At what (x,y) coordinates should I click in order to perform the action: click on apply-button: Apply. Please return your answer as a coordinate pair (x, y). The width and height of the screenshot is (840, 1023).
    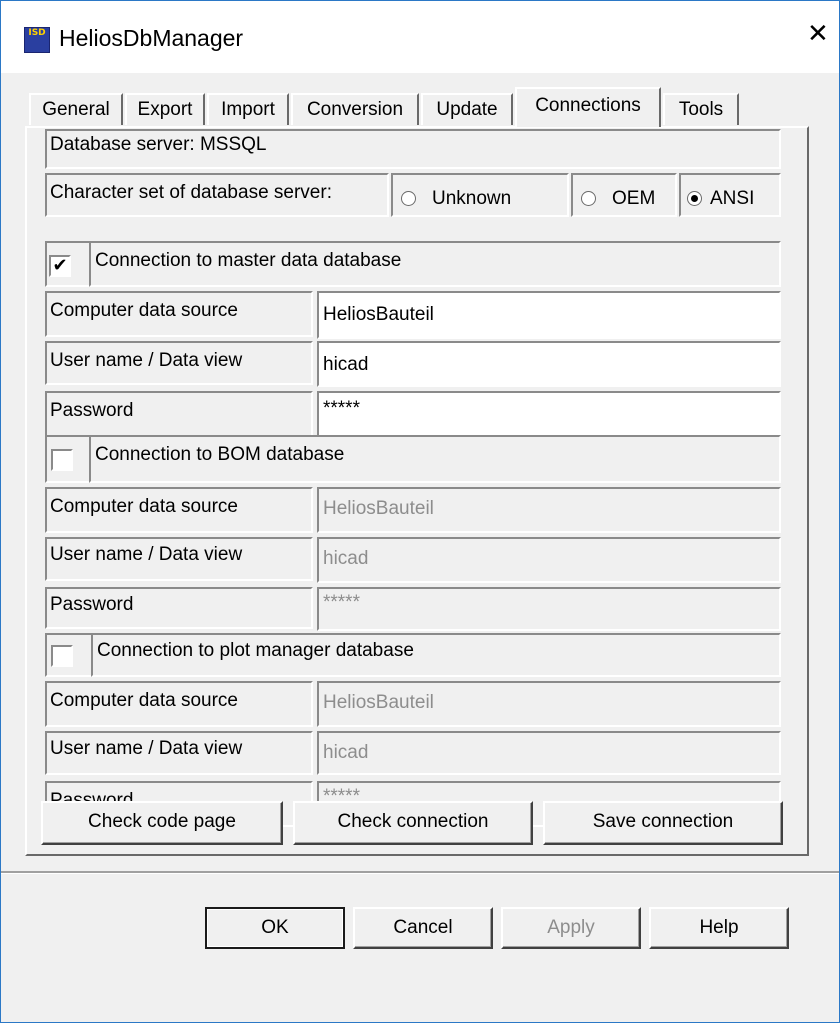
    Looking at the image, I should click on (571, 928).